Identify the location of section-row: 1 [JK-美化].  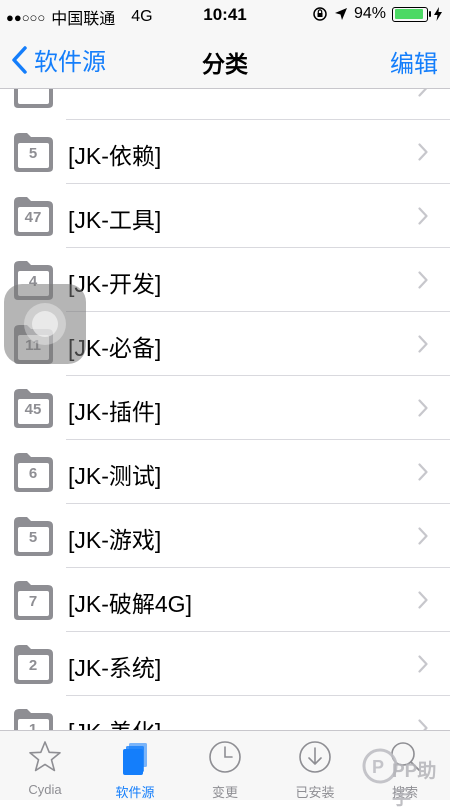
(225, 713).